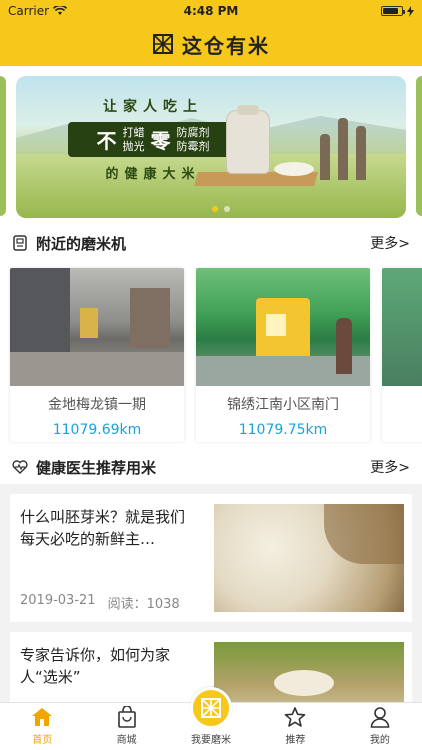 The height and width of the screenshot is (750, 422). Describe the element at coordinates (295, 717) in the screenshot. I see `star-icon` at that location.